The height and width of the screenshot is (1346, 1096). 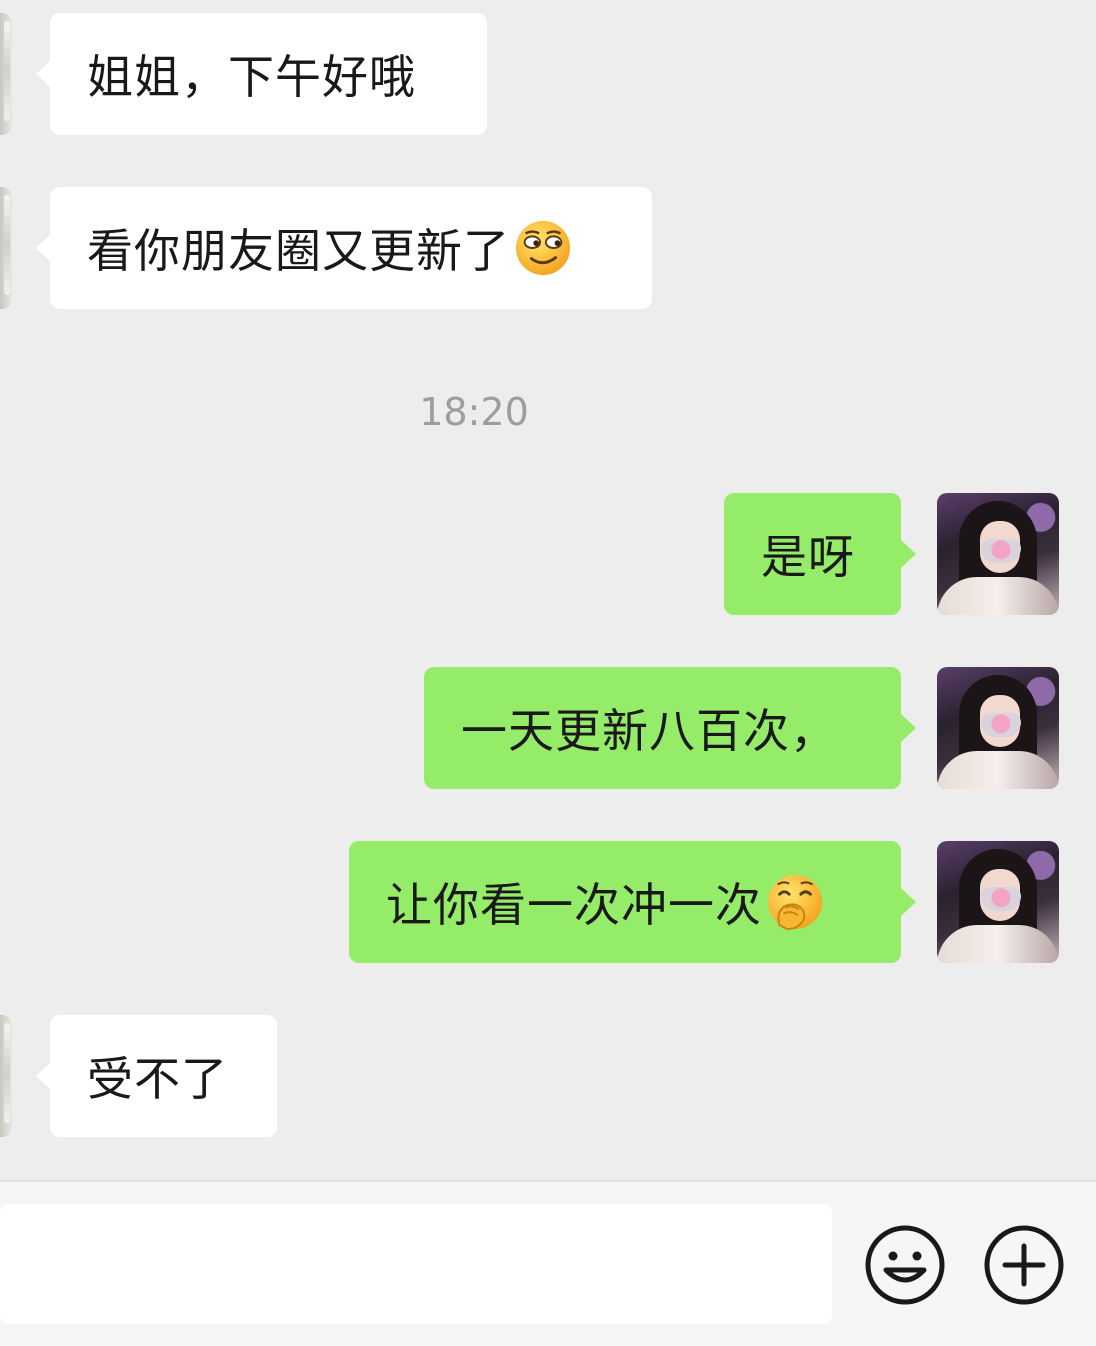 I want to click on time-divider: 18:20, so click(x=474, y=412).